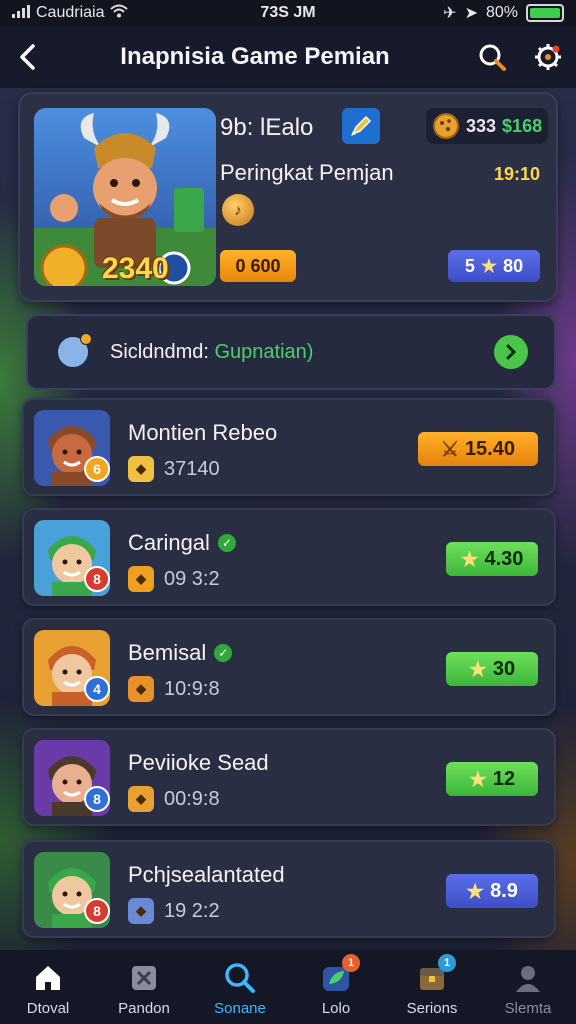  Describe the element at coordinates (432, 1008) in the screenshot. I see `nav-label: Serions` at that location.